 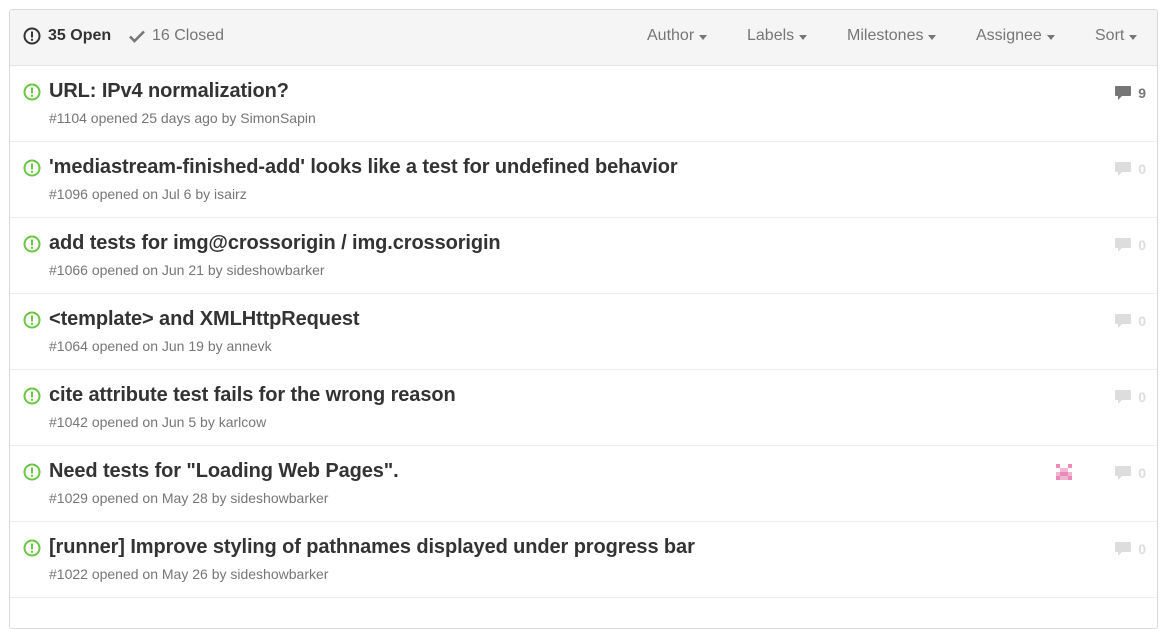 What do you see at coordinates (157, 346) in the screenshot?
I see `issue-opened-text: opened on Jun 19 by` at bounding box center [157, 346].